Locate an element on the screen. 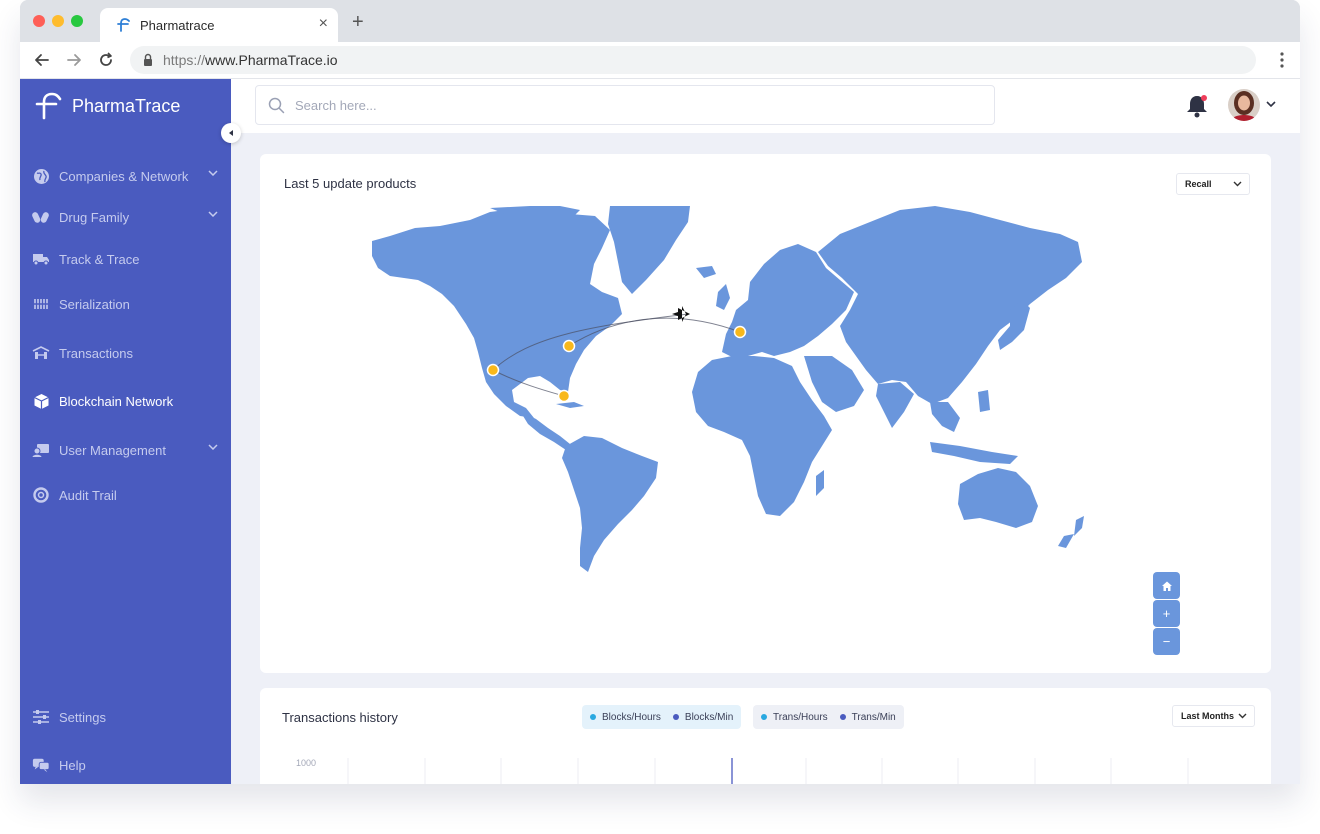 The image size is (1320, 834). legend-trans: Trans/Hours Trans/Min is located at coordinates (828, 717).